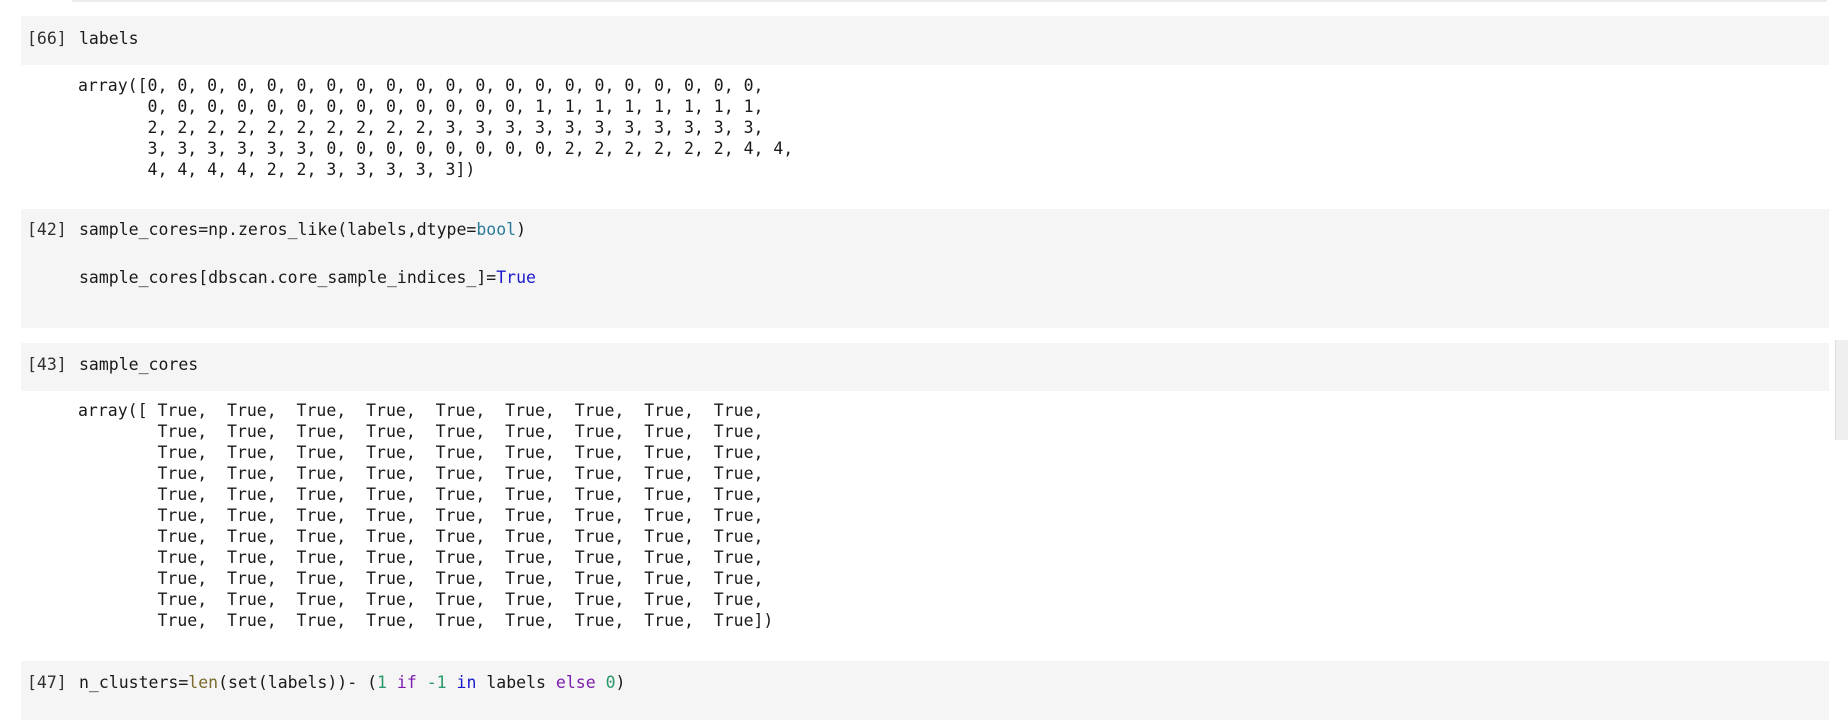 The width and height of the screenshot is (1848, 720). I want to click on code-keyword-token: if, so click(406, 682).